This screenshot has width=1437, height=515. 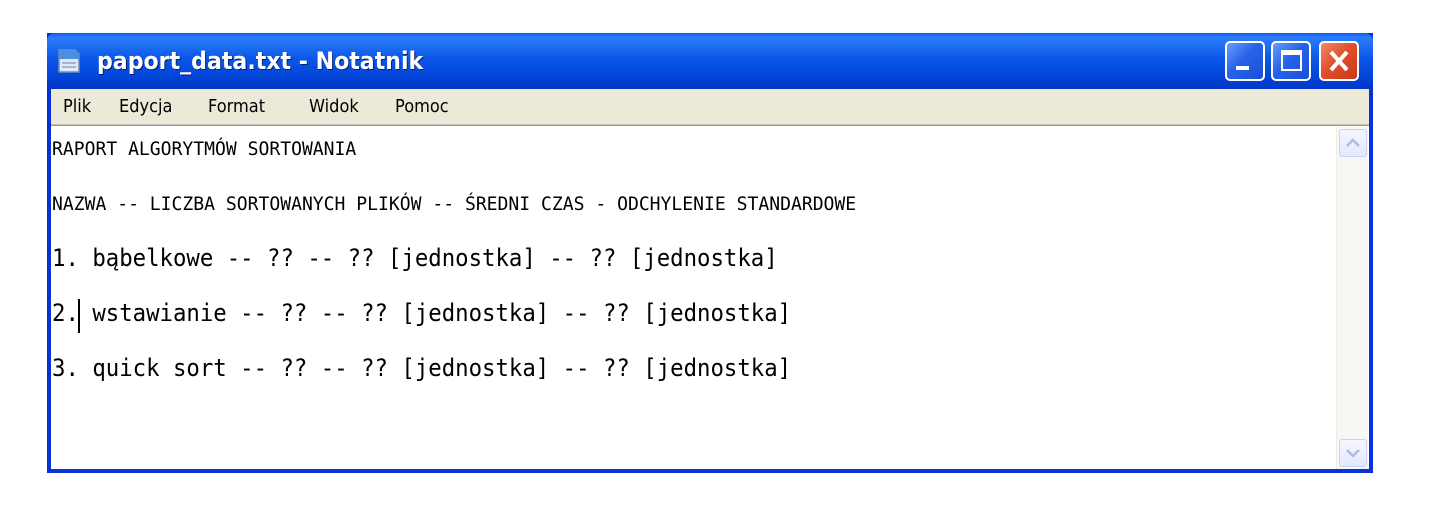 I want to click on maximize-icon, so click(x=1291, y=60).